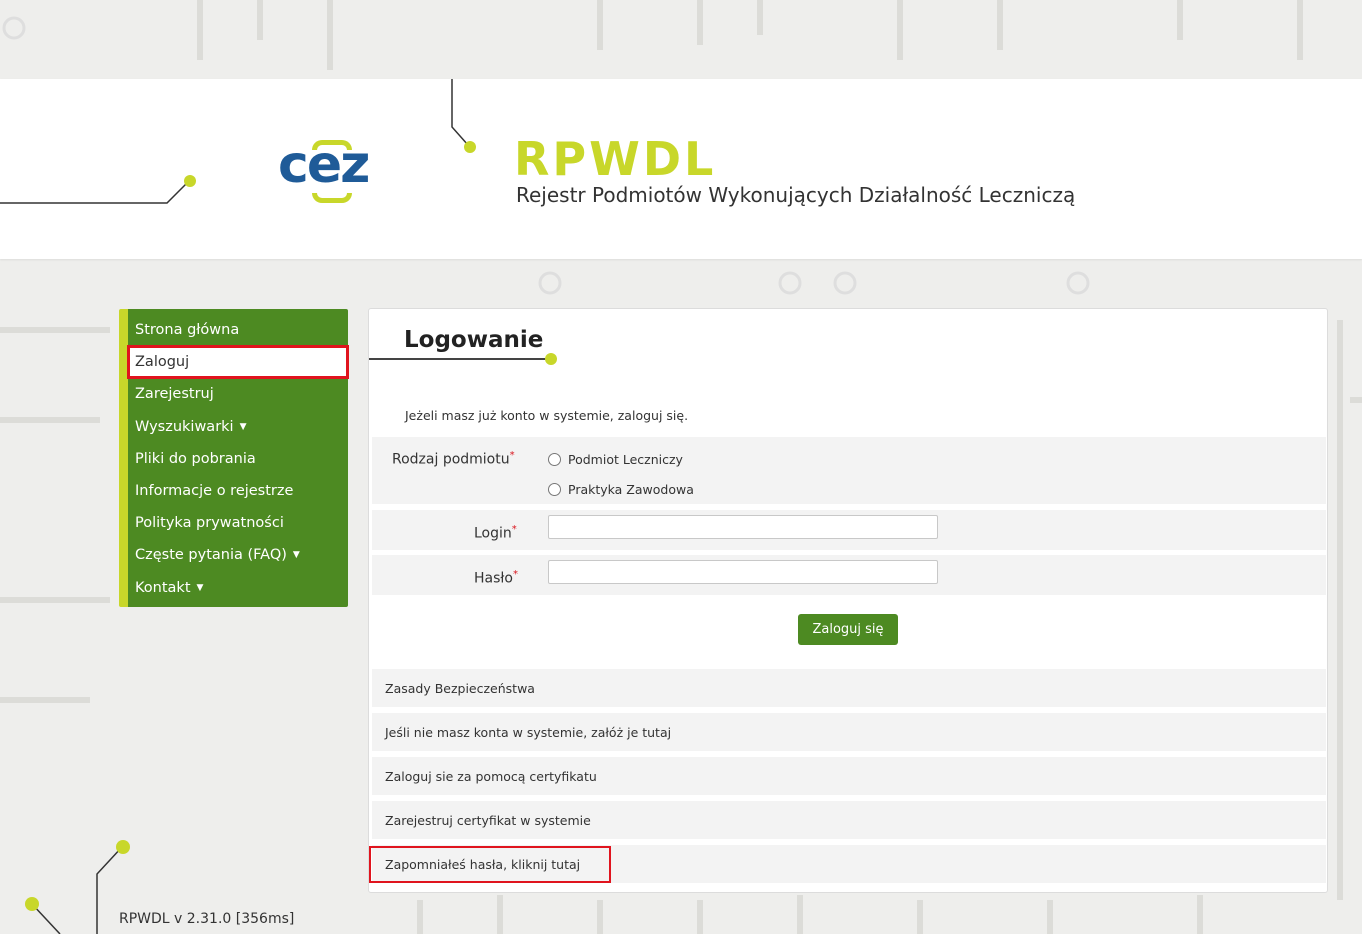 Image resolution: width=1362 pixels, height=934 pixels. I want to click on radio-podmiot-leczniczy: Podmiot Leczniczy, so click(615, 459).